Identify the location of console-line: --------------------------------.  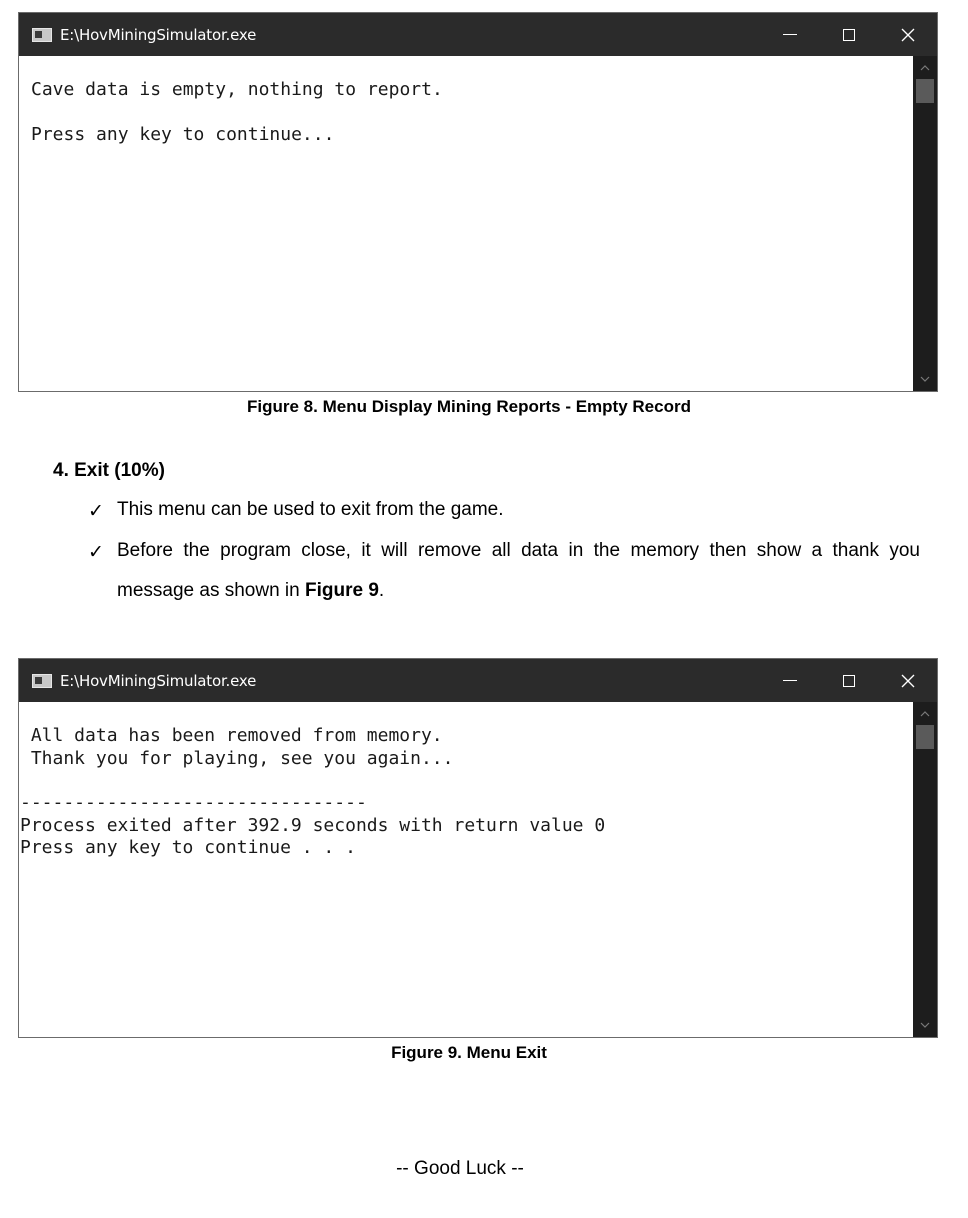
(193, 802).